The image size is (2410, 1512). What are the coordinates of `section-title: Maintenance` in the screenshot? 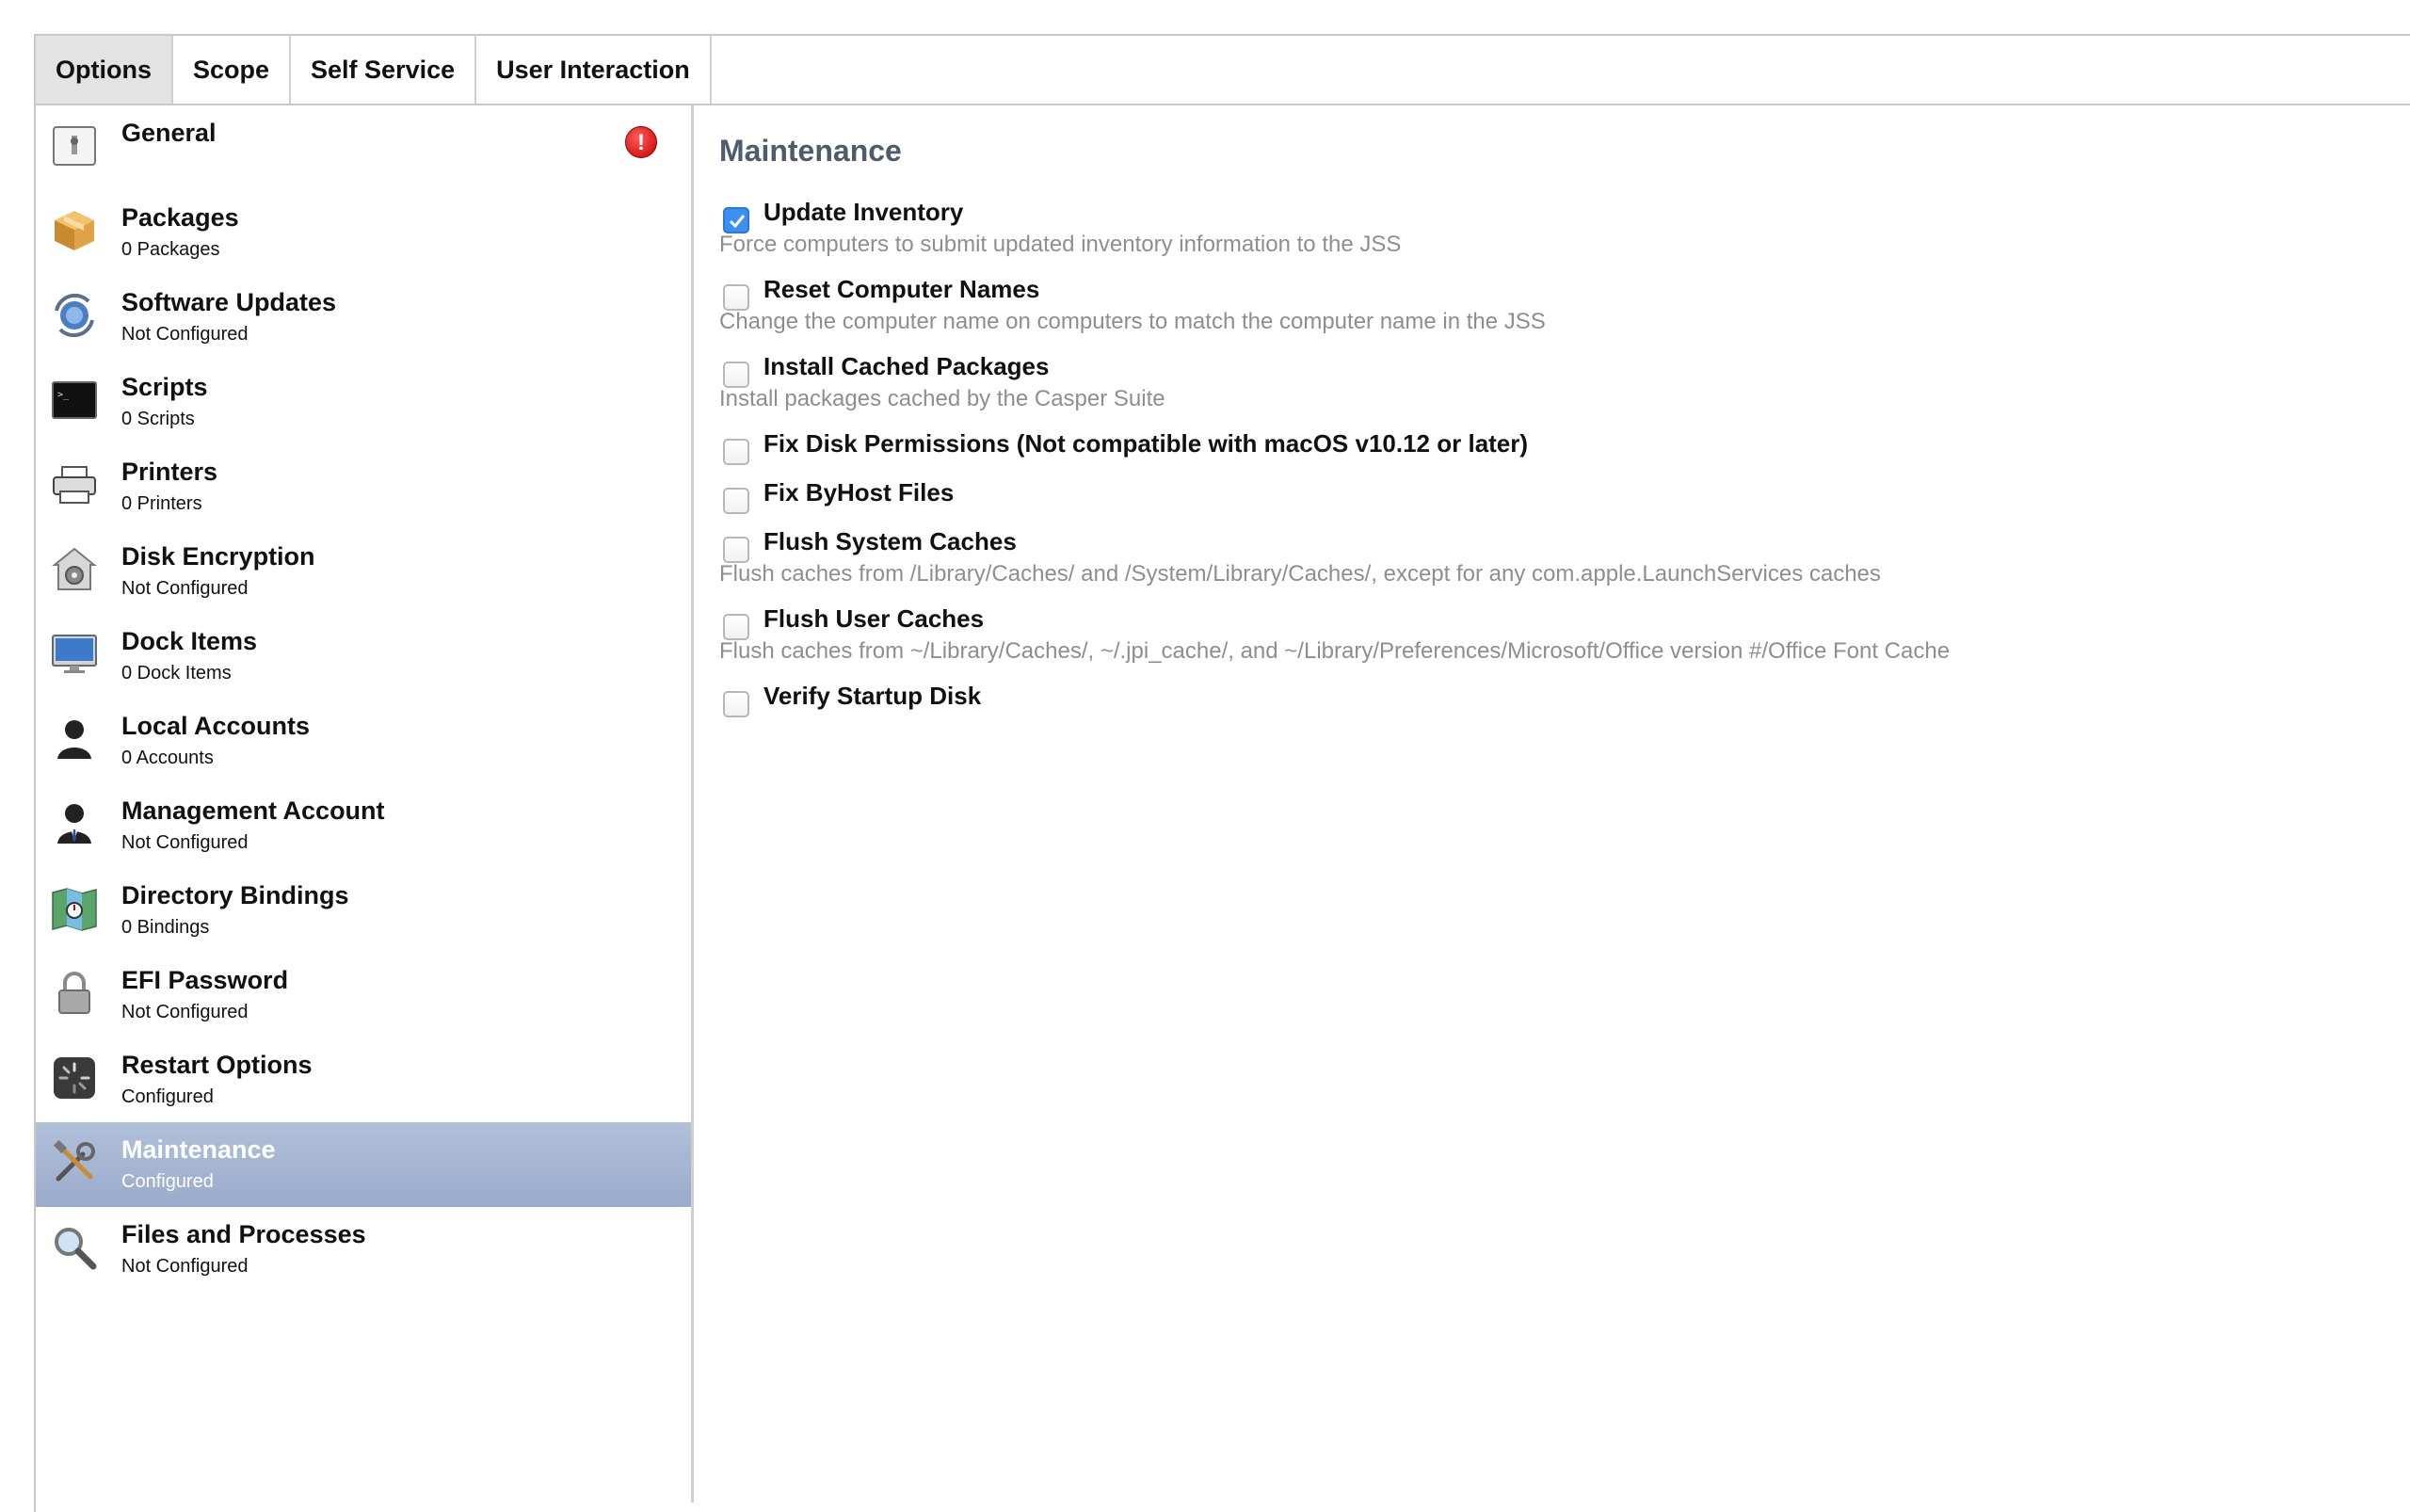 It's located at (810, 151).